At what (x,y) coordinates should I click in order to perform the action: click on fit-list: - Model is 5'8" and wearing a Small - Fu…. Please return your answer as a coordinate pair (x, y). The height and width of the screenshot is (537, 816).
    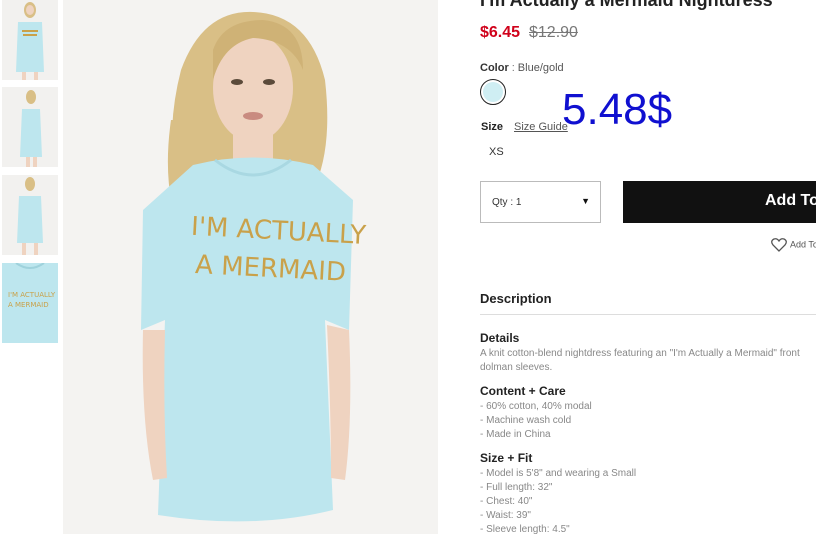
    Looking at the image, I should click on (558, 502).